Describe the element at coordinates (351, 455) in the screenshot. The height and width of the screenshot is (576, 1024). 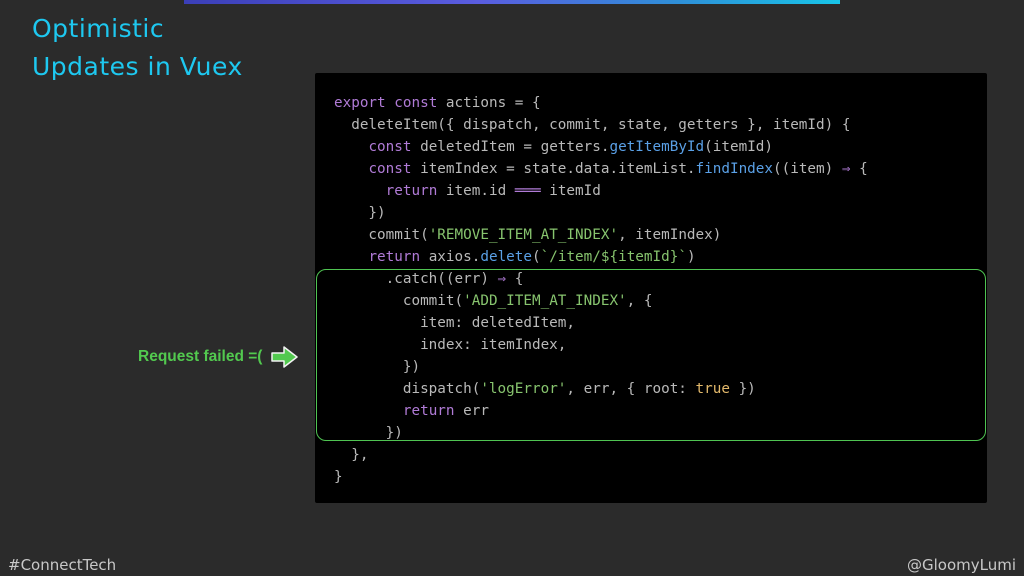
I see `code-line: },` at that location.